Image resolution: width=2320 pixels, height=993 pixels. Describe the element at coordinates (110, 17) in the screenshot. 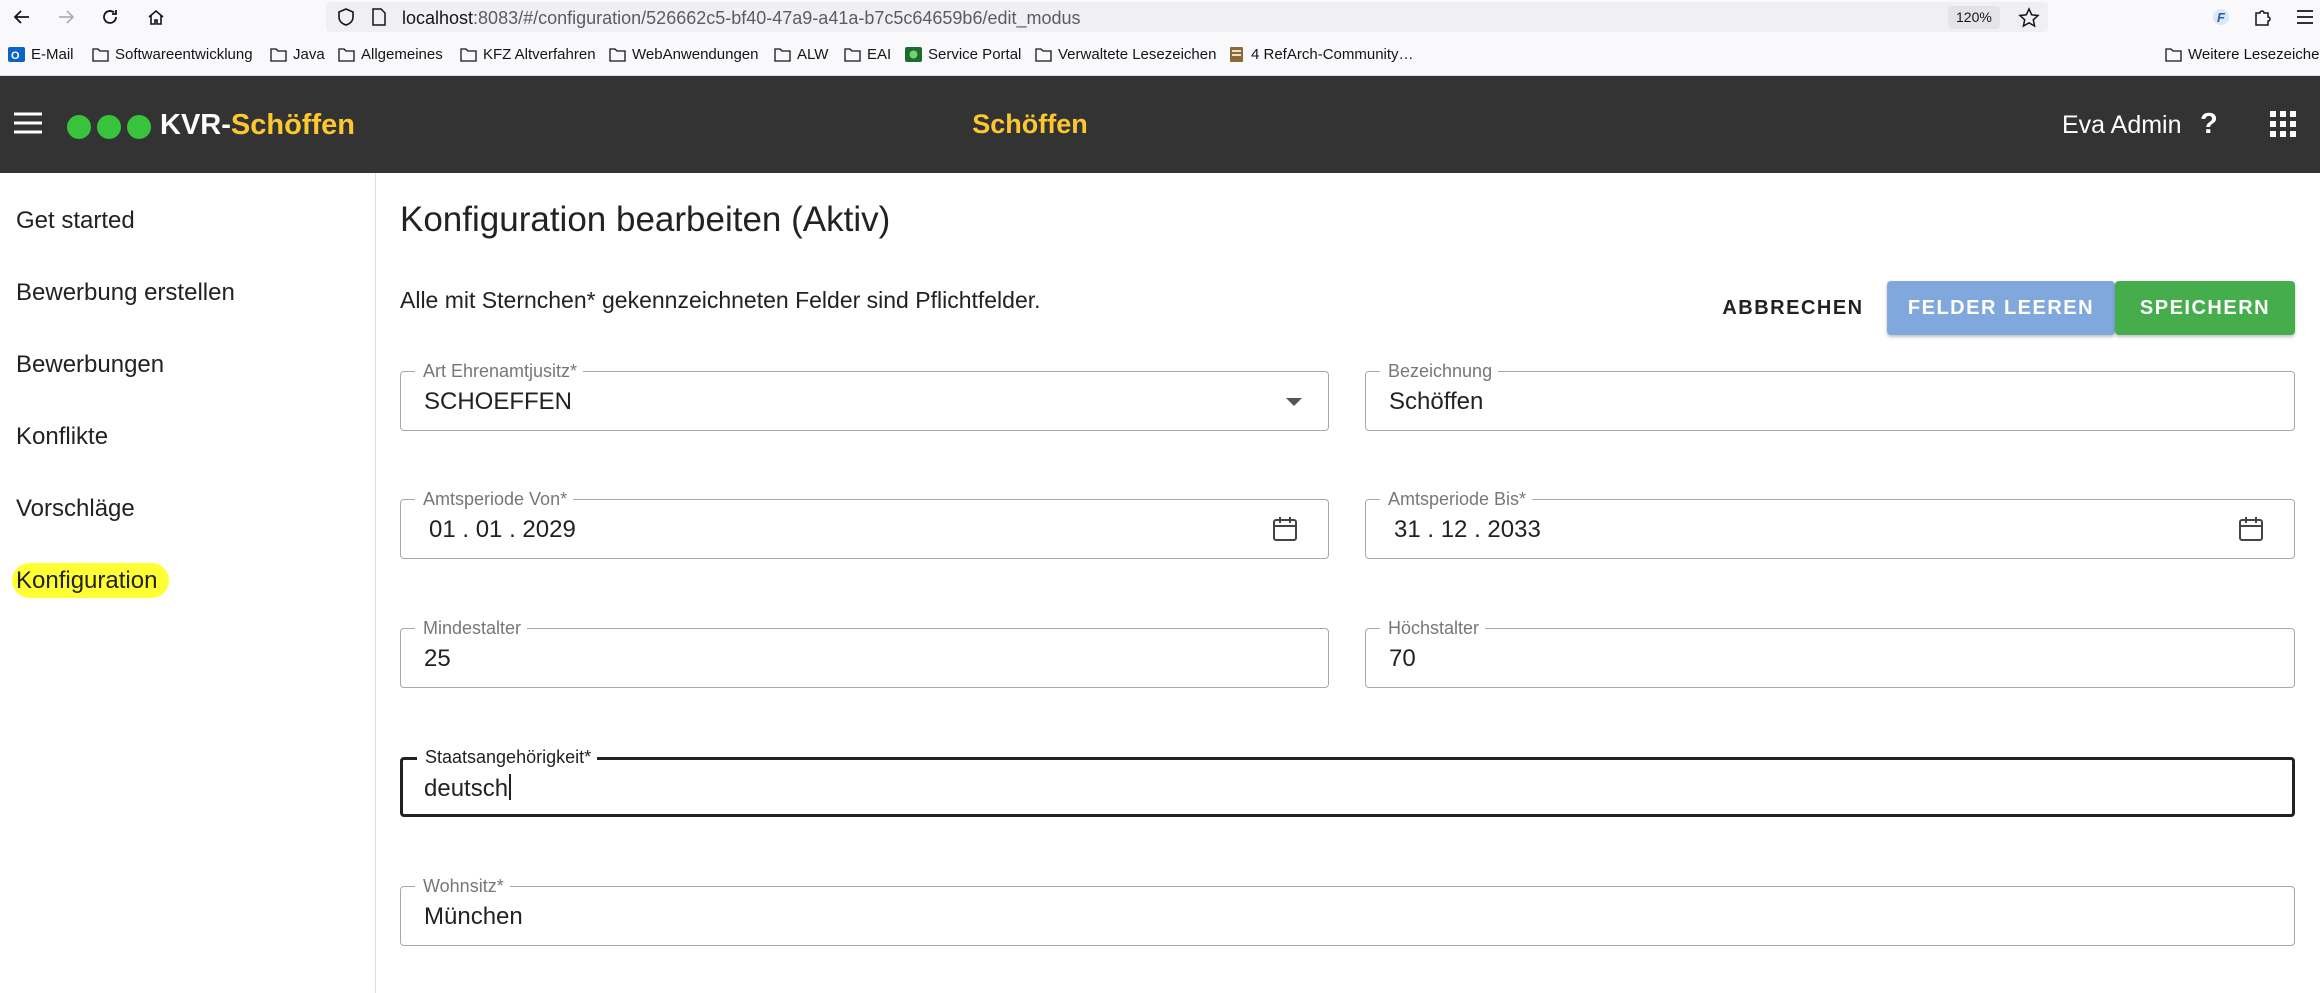

I see `reload-button` at that location.